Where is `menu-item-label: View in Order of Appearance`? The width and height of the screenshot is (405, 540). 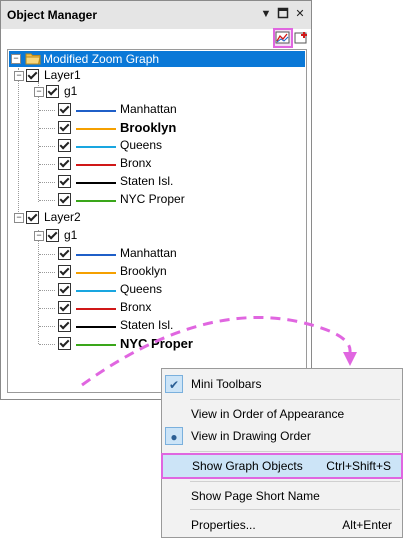
menu-item-label: View in Order of Appearance is located at coordinates (268, 414).